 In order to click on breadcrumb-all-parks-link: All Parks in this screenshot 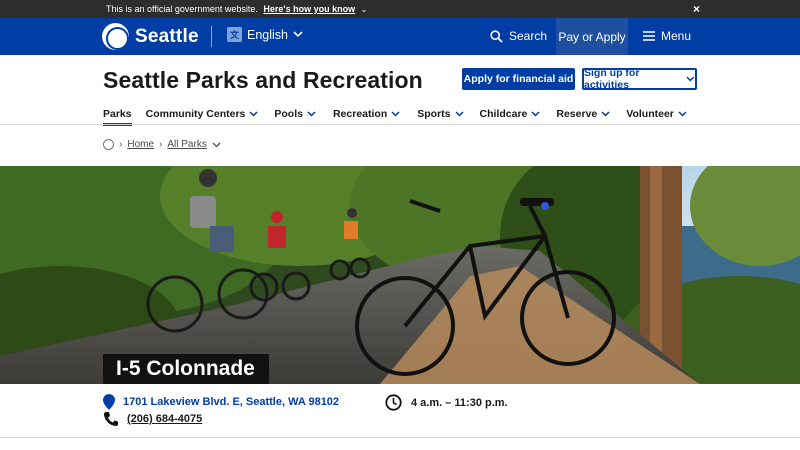, I will do `click(186, 144)`.